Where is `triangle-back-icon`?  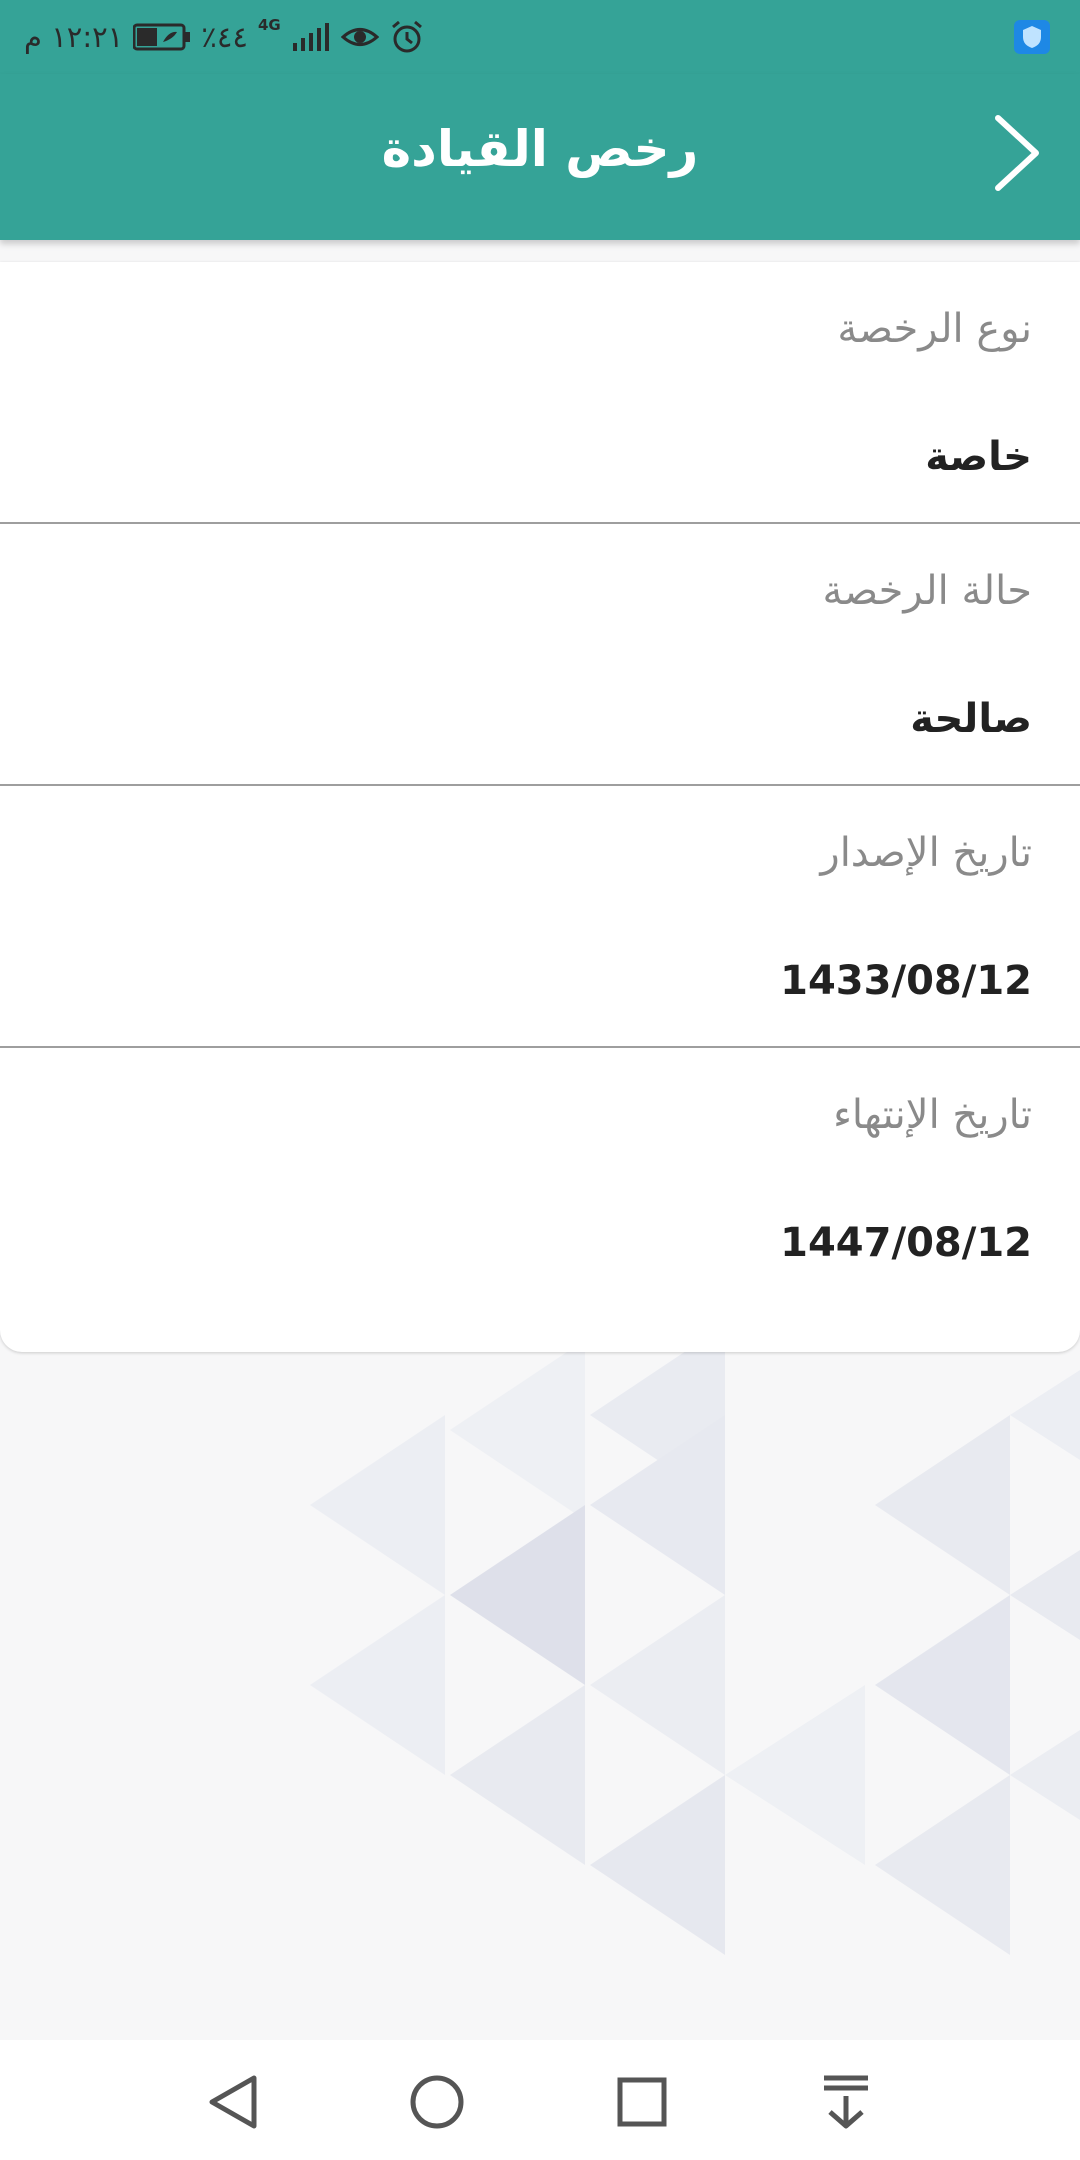 triangle-back-icon is located at coordinates (233, 2102).